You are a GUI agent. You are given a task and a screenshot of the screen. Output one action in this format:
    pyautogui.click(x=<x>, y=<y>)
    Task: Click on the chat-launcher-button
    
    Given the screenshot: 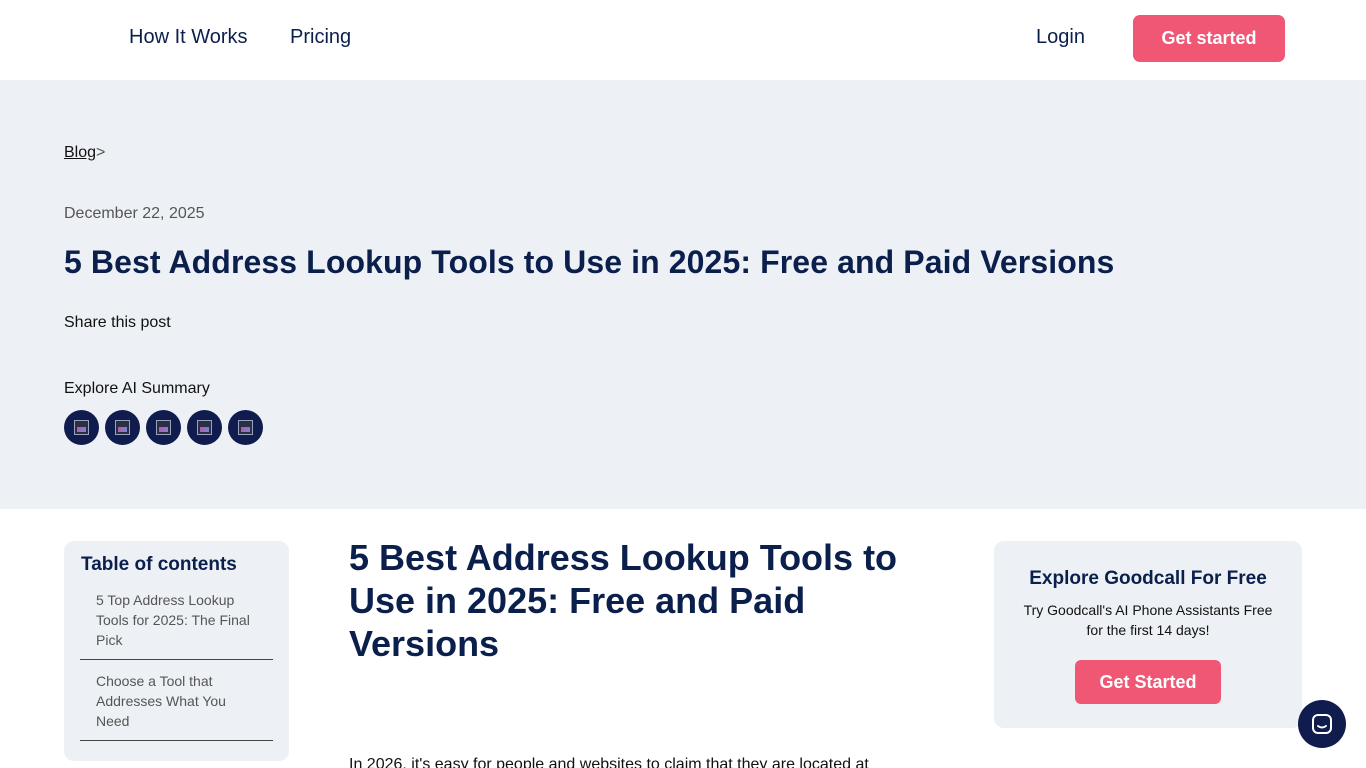 What is the action you would take?
    pyautogui.click(x=1322, y=724)
    